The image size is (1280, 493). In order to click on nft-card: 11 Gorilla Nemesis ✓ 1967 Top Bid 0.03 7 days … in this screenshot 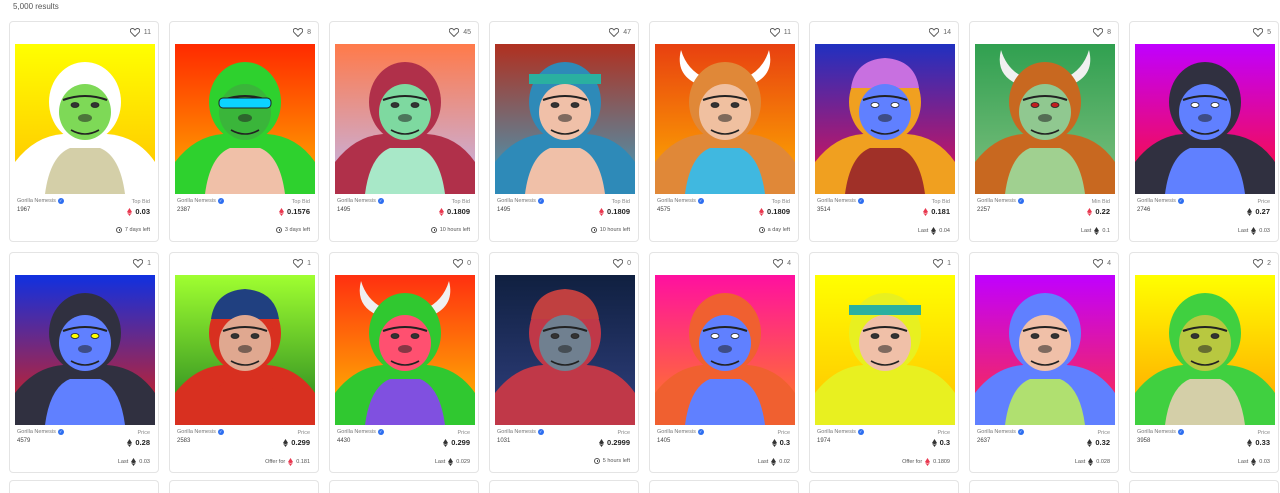, I will do `click(84, 131)`.